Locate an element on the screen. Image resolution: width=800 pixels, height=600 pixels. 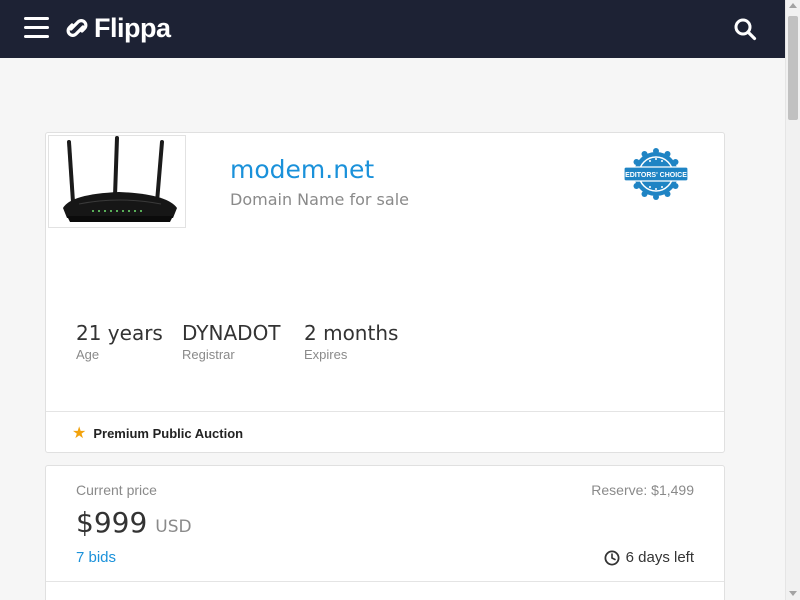
flippa-logo-icon is located at coordinates (77, 28).